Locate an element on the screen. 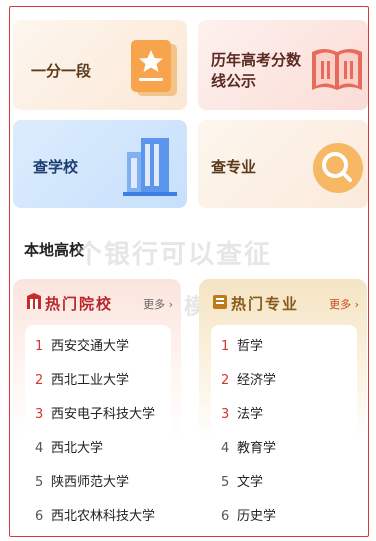 This screenshot has height=541, width=376. university-name: 西北农林科技大学 is located at coordinates (103, 516).